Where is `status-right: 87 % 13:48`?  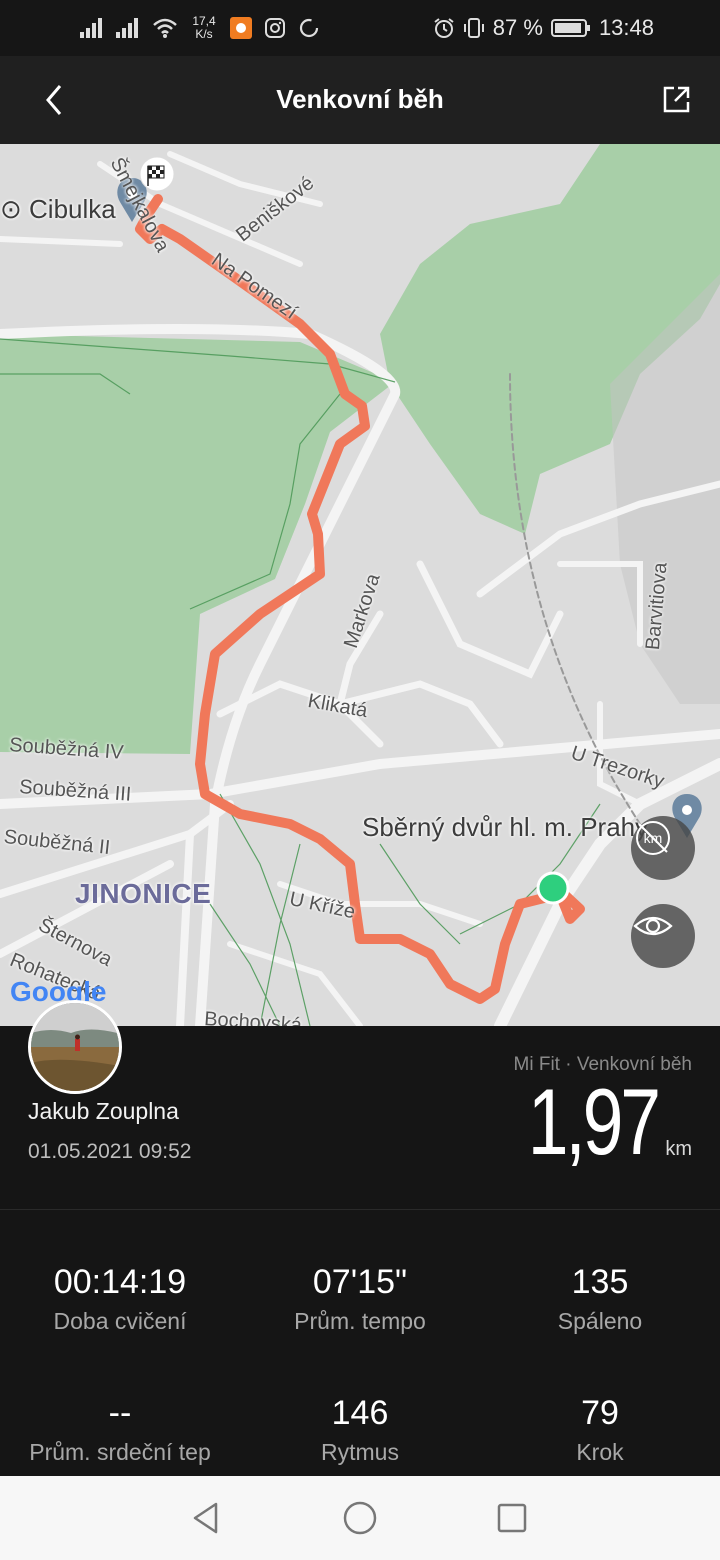 status-right: 87 % 13:48 is located at coordinates (543, 28).